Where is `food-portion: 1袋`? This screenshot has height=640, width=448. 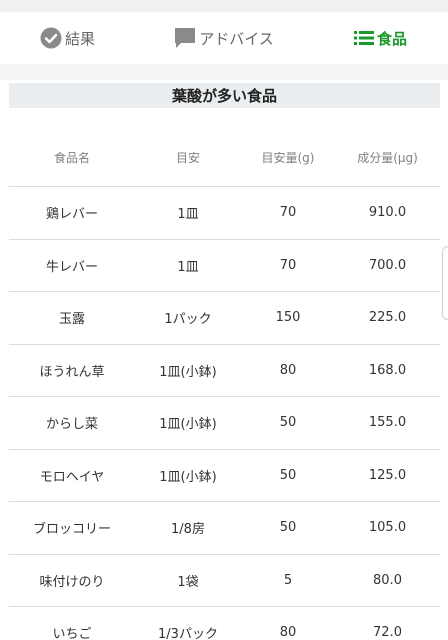
food-portion: 1袋 is located at coordinates (188, 582).